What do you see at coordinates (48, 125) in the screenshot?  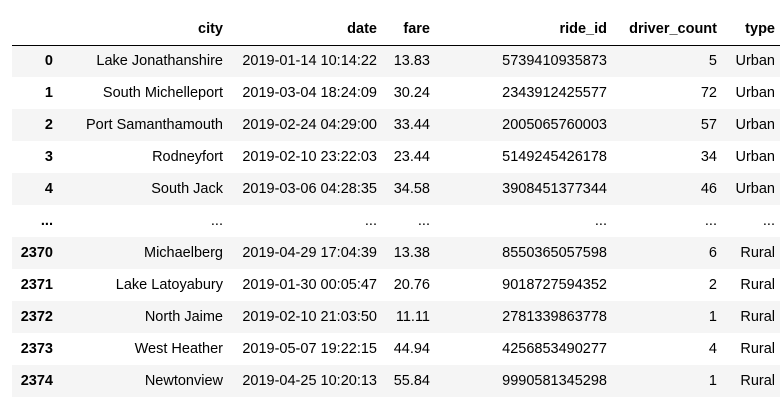 I see `row-index: 2` at bounding box center [48, 125].